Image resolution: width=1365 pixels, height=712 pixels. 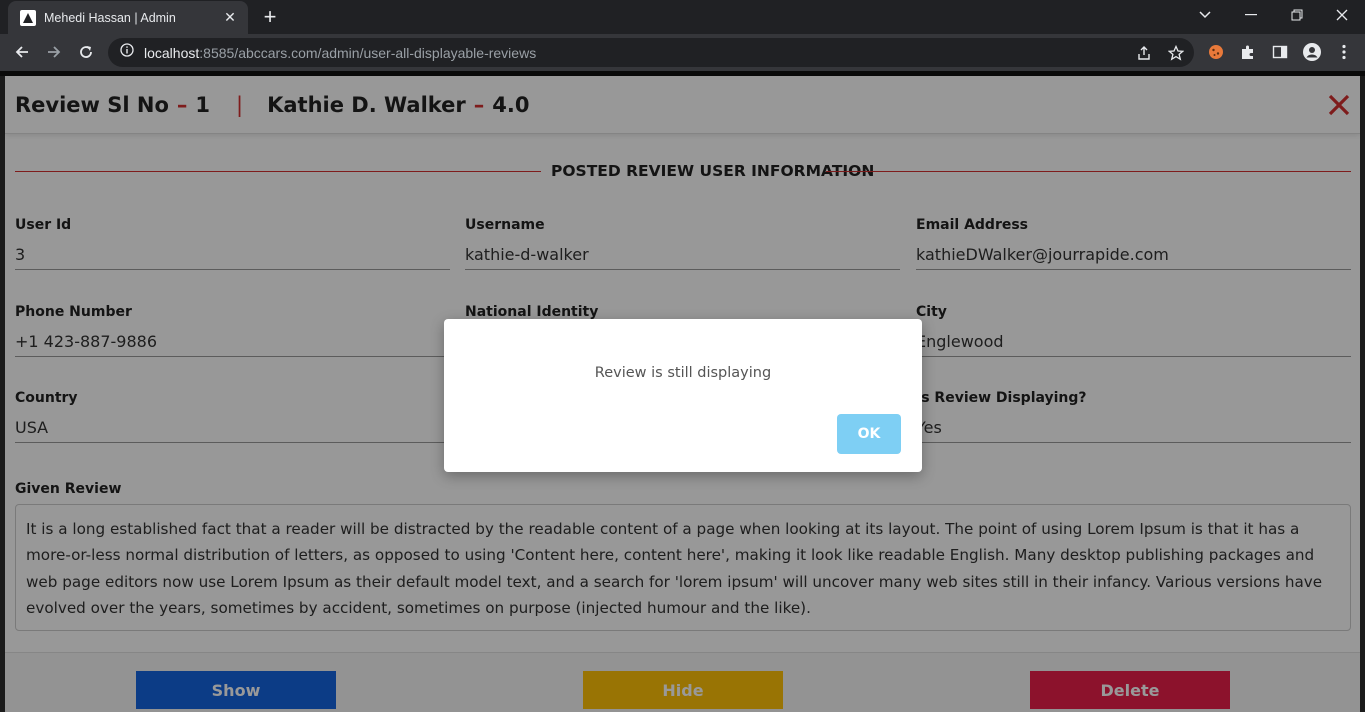 What do you see at coordinates (230, 17) in the screenshot?
I see `tab-close-icon: ✕` at bounding box center [230, 17].